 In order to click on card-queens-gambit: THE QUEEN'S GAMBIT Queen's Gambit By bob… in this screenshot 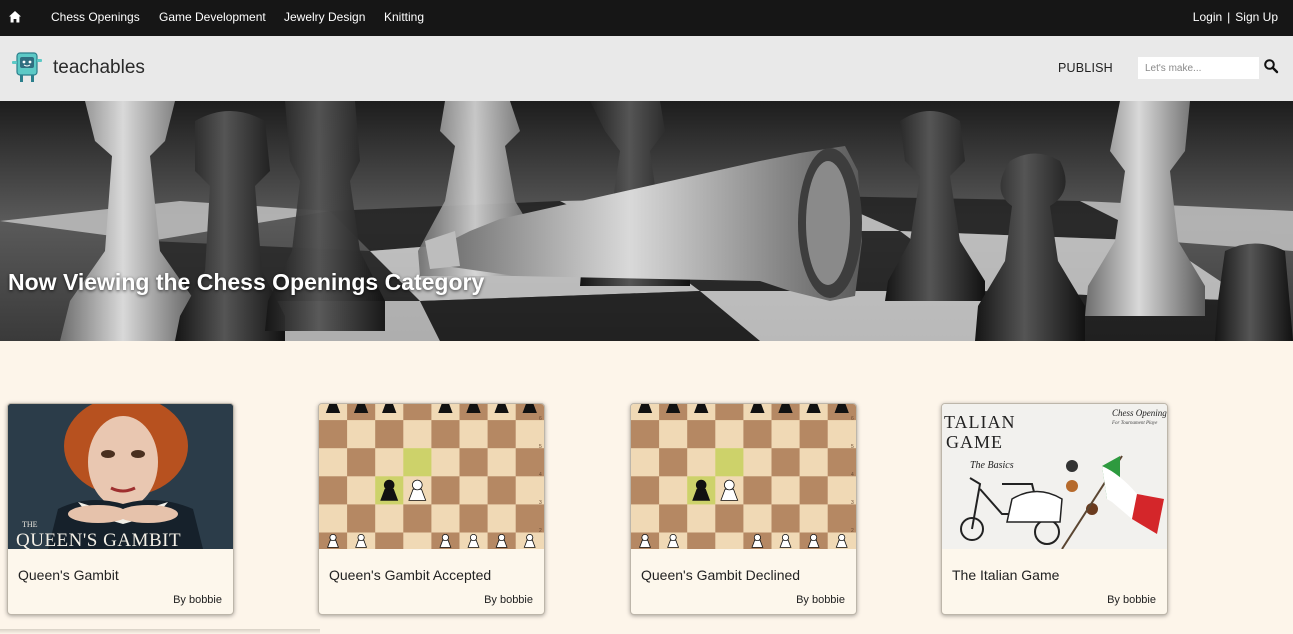, I will do `click(120, 509)`.